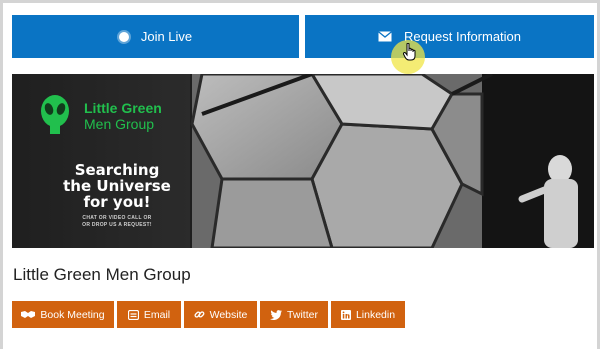 The height and width of the screenshot is (349, 600). Describe the element at coordinates (72, 314) in the screenshot. I see `book-meeting-label: Book Meeting` at that location.